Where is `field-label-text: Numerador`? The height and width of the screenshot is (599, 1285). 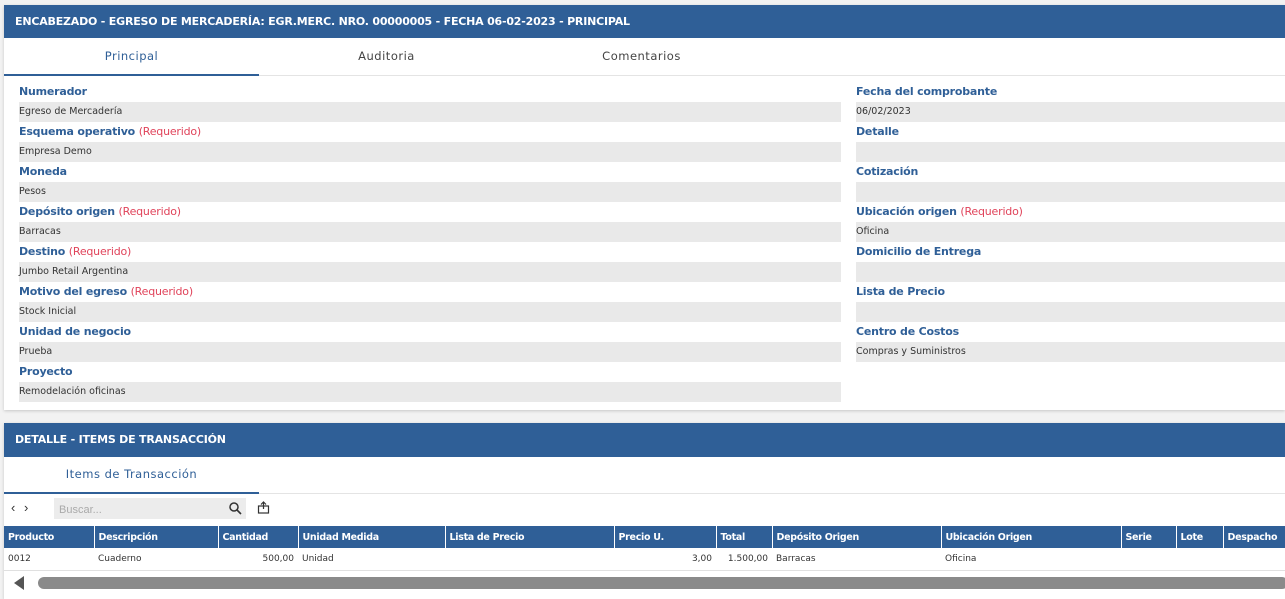
field-label-text: Numerador is located at coordinates (53, 91).